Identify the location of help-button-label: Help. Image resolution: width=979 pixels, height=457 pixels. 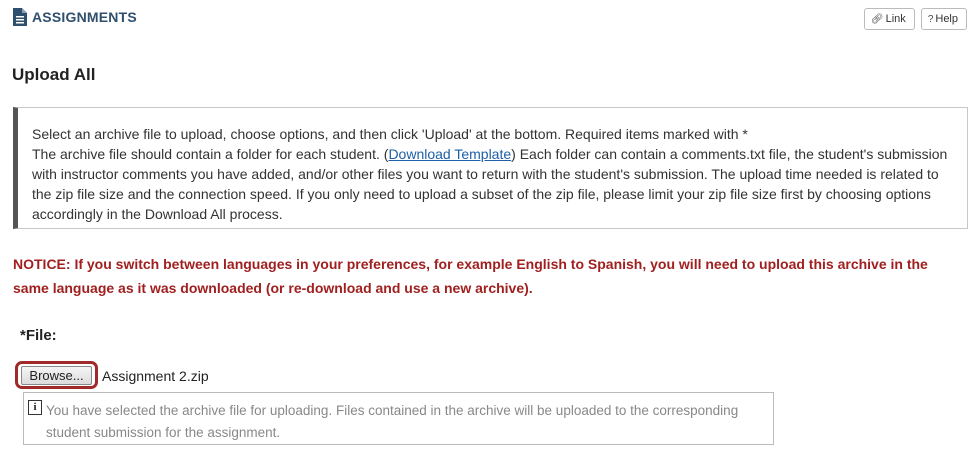
(946, 19).